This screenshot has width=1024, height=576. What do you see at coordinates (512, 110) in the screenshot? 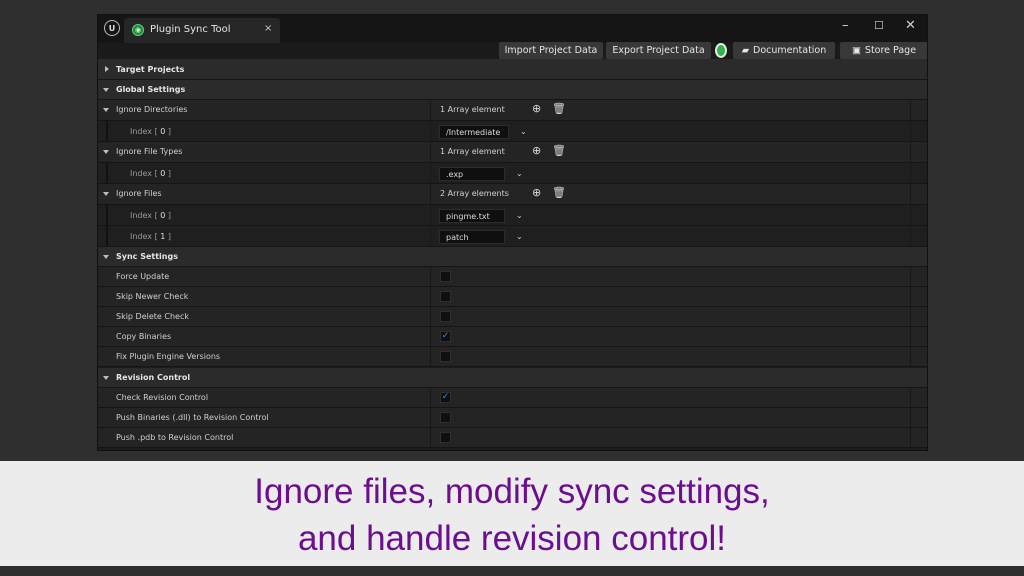
I see `property-ignore-directories: Ignore Directories 1 Array element ⊕ 🗑` at bounding box center [512, 110].